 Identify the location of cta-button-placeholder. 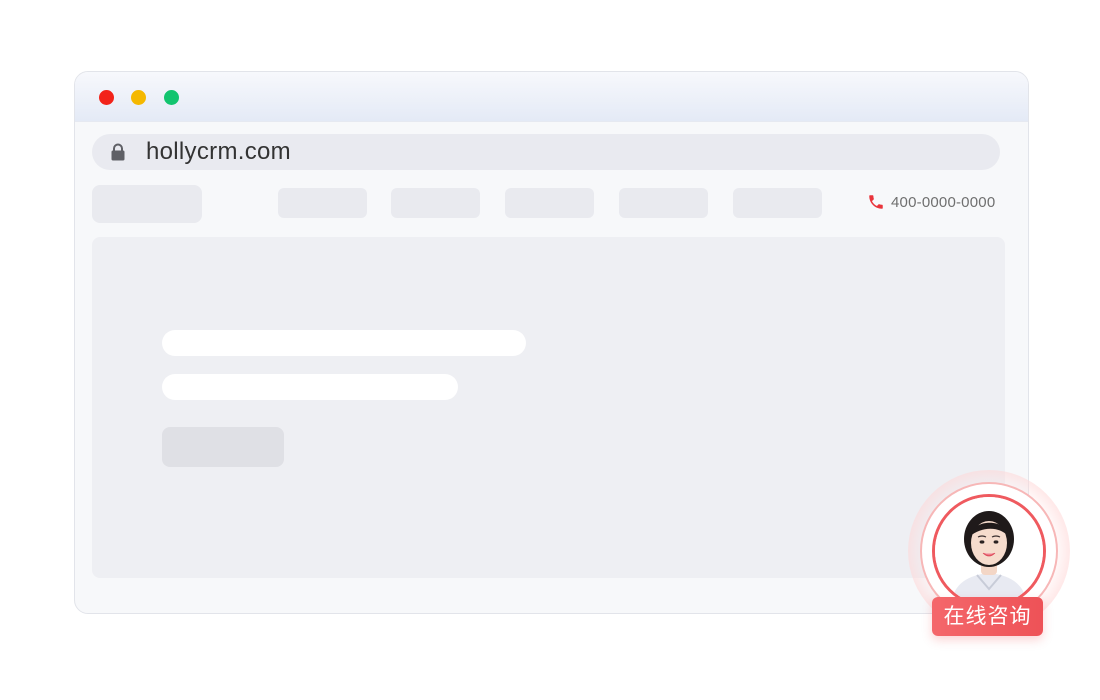
(223, 447).